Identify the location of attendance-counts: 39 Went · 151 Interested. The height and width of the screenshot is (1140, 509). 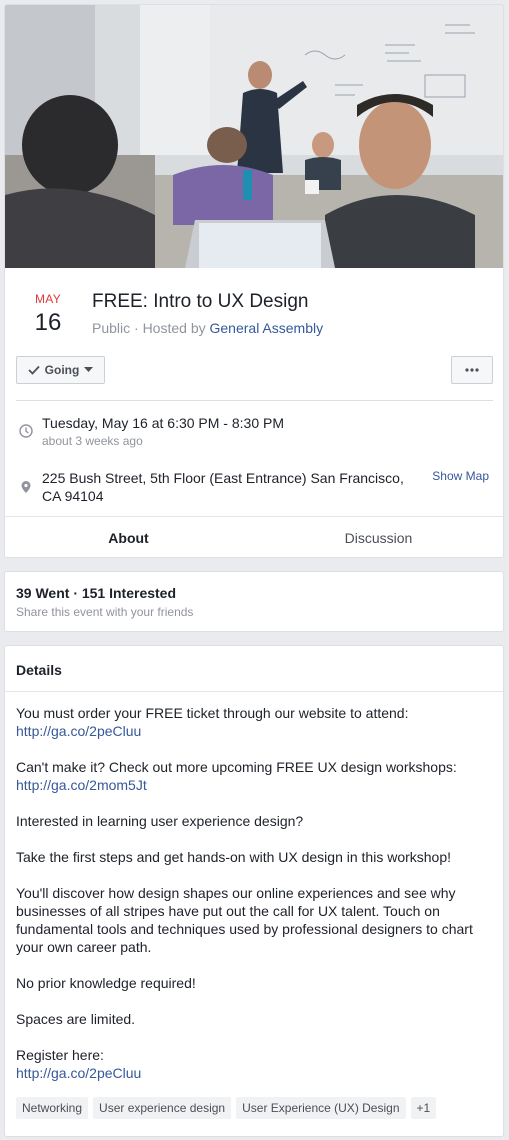
(96, 593).